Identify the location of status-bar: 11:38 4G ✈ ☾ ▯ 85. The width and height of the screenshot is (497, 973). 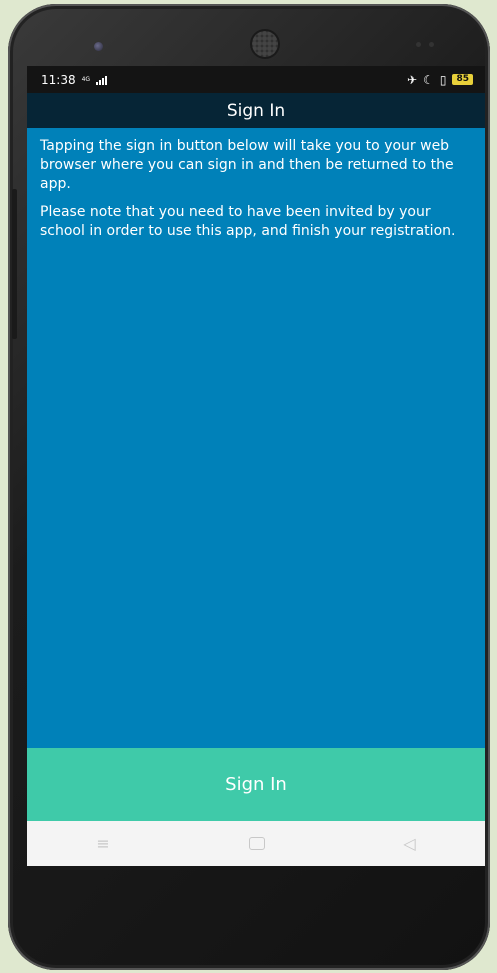
(256, 79).